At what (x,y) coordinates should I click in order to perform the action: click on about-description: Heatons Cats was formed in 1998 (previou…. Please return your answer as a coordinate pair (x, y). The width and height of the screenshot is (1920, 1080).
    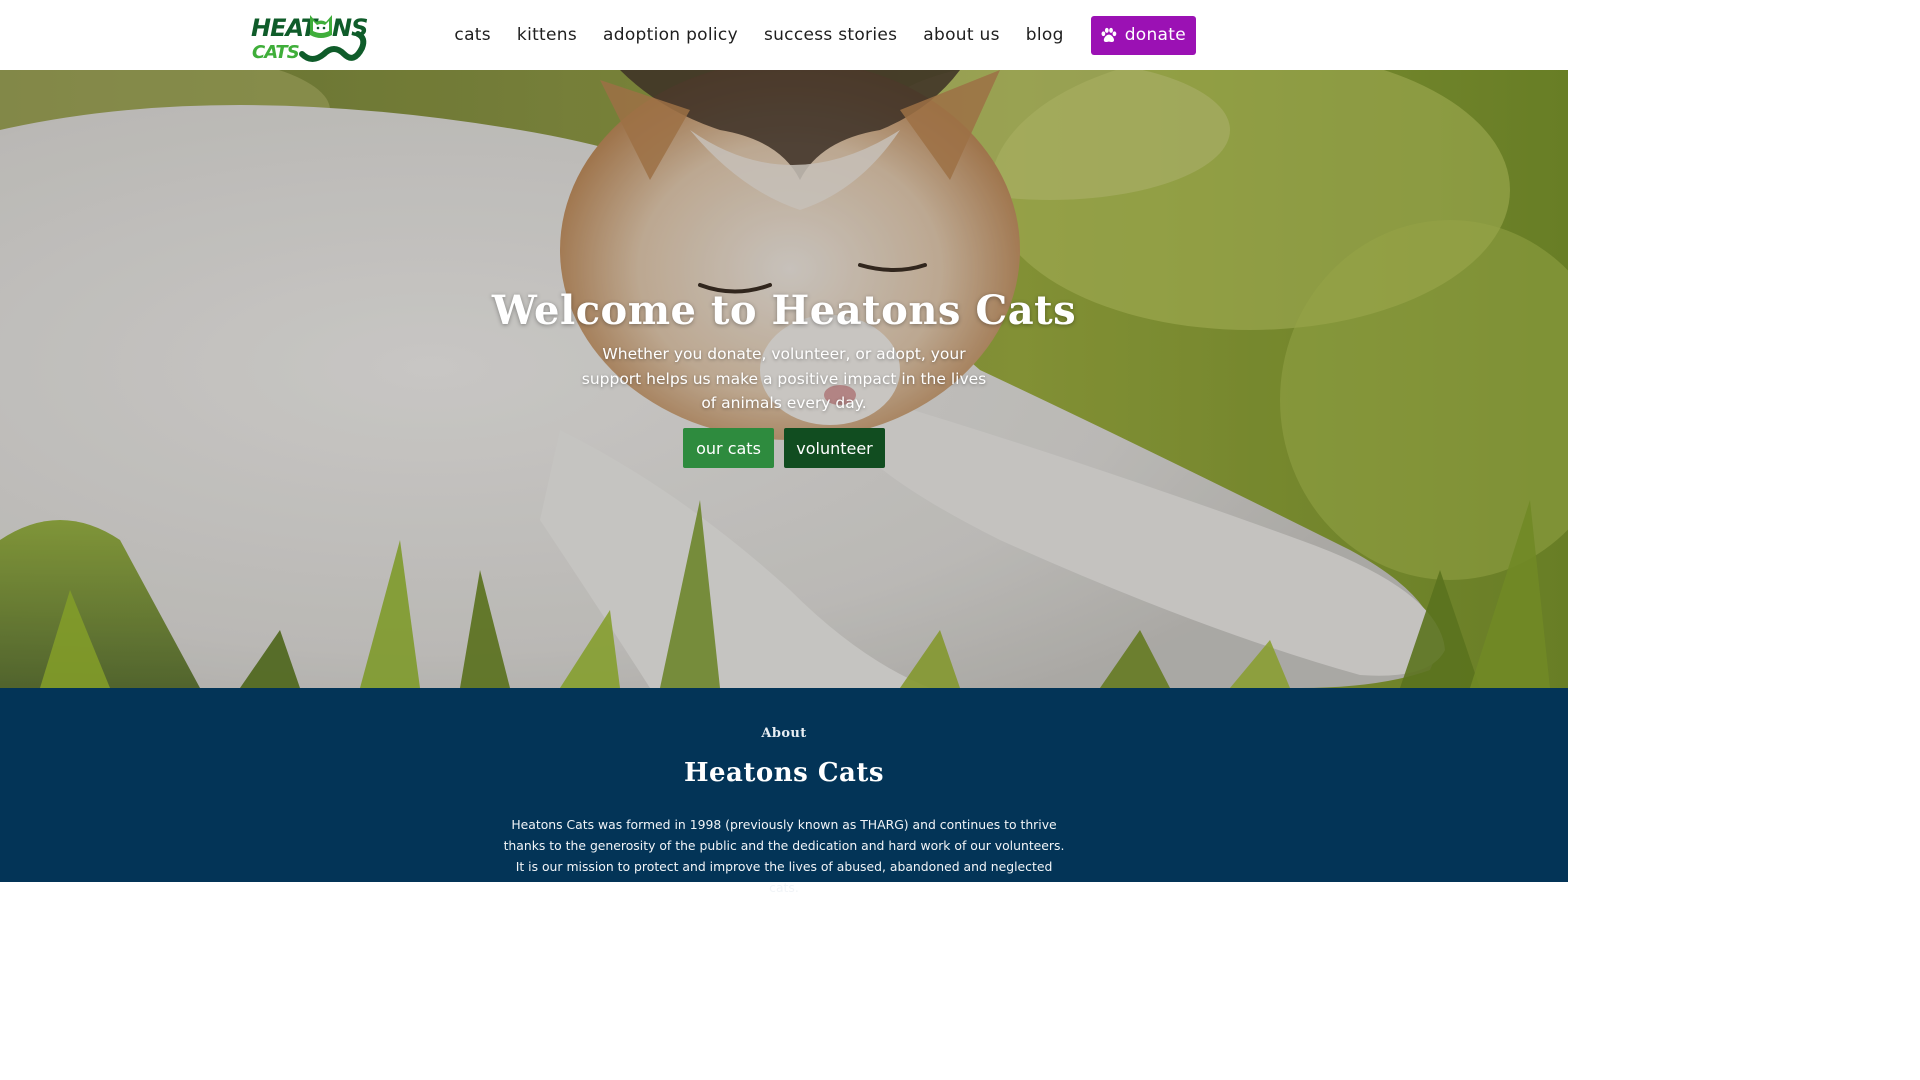
    Looking at the image, I should click on (784, 856).